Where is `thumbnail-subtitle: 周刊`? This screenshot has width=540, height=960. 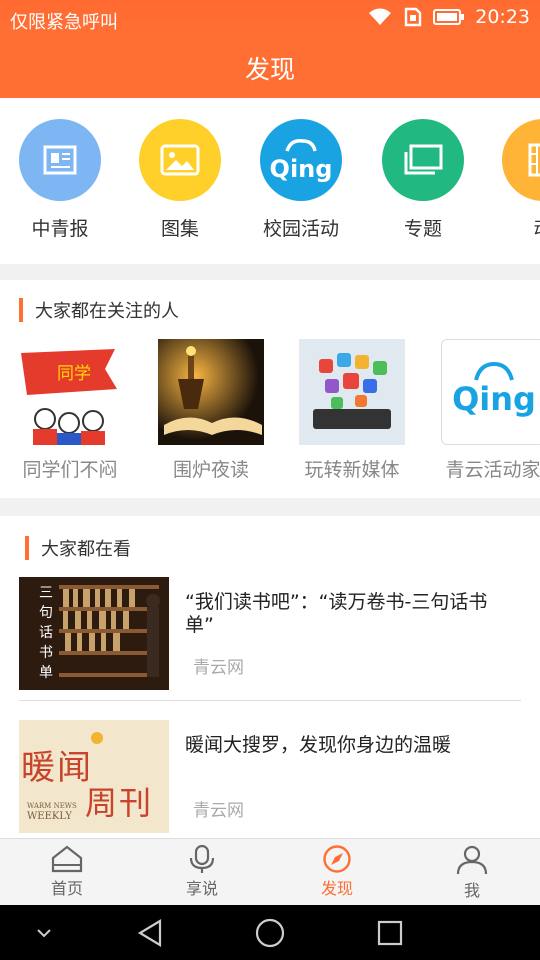
thumbnail-subtitle: 周刊 is located at coordinates (119, 803).